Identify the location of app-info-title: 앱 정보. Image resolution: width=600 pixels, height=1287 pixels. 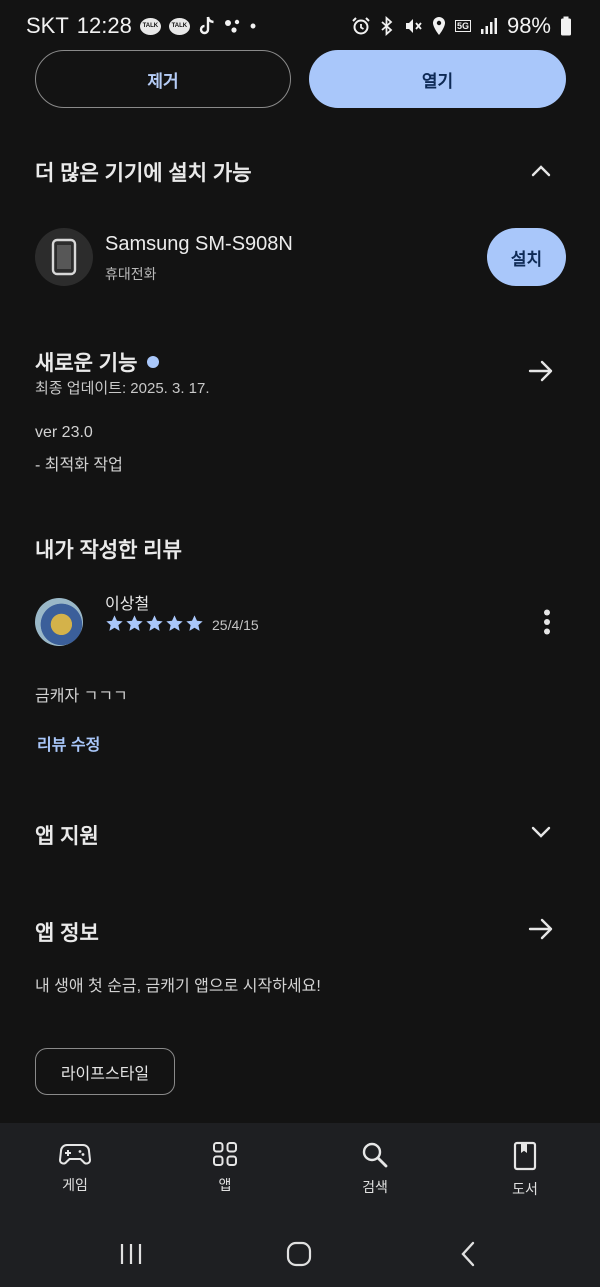
(67, 933).